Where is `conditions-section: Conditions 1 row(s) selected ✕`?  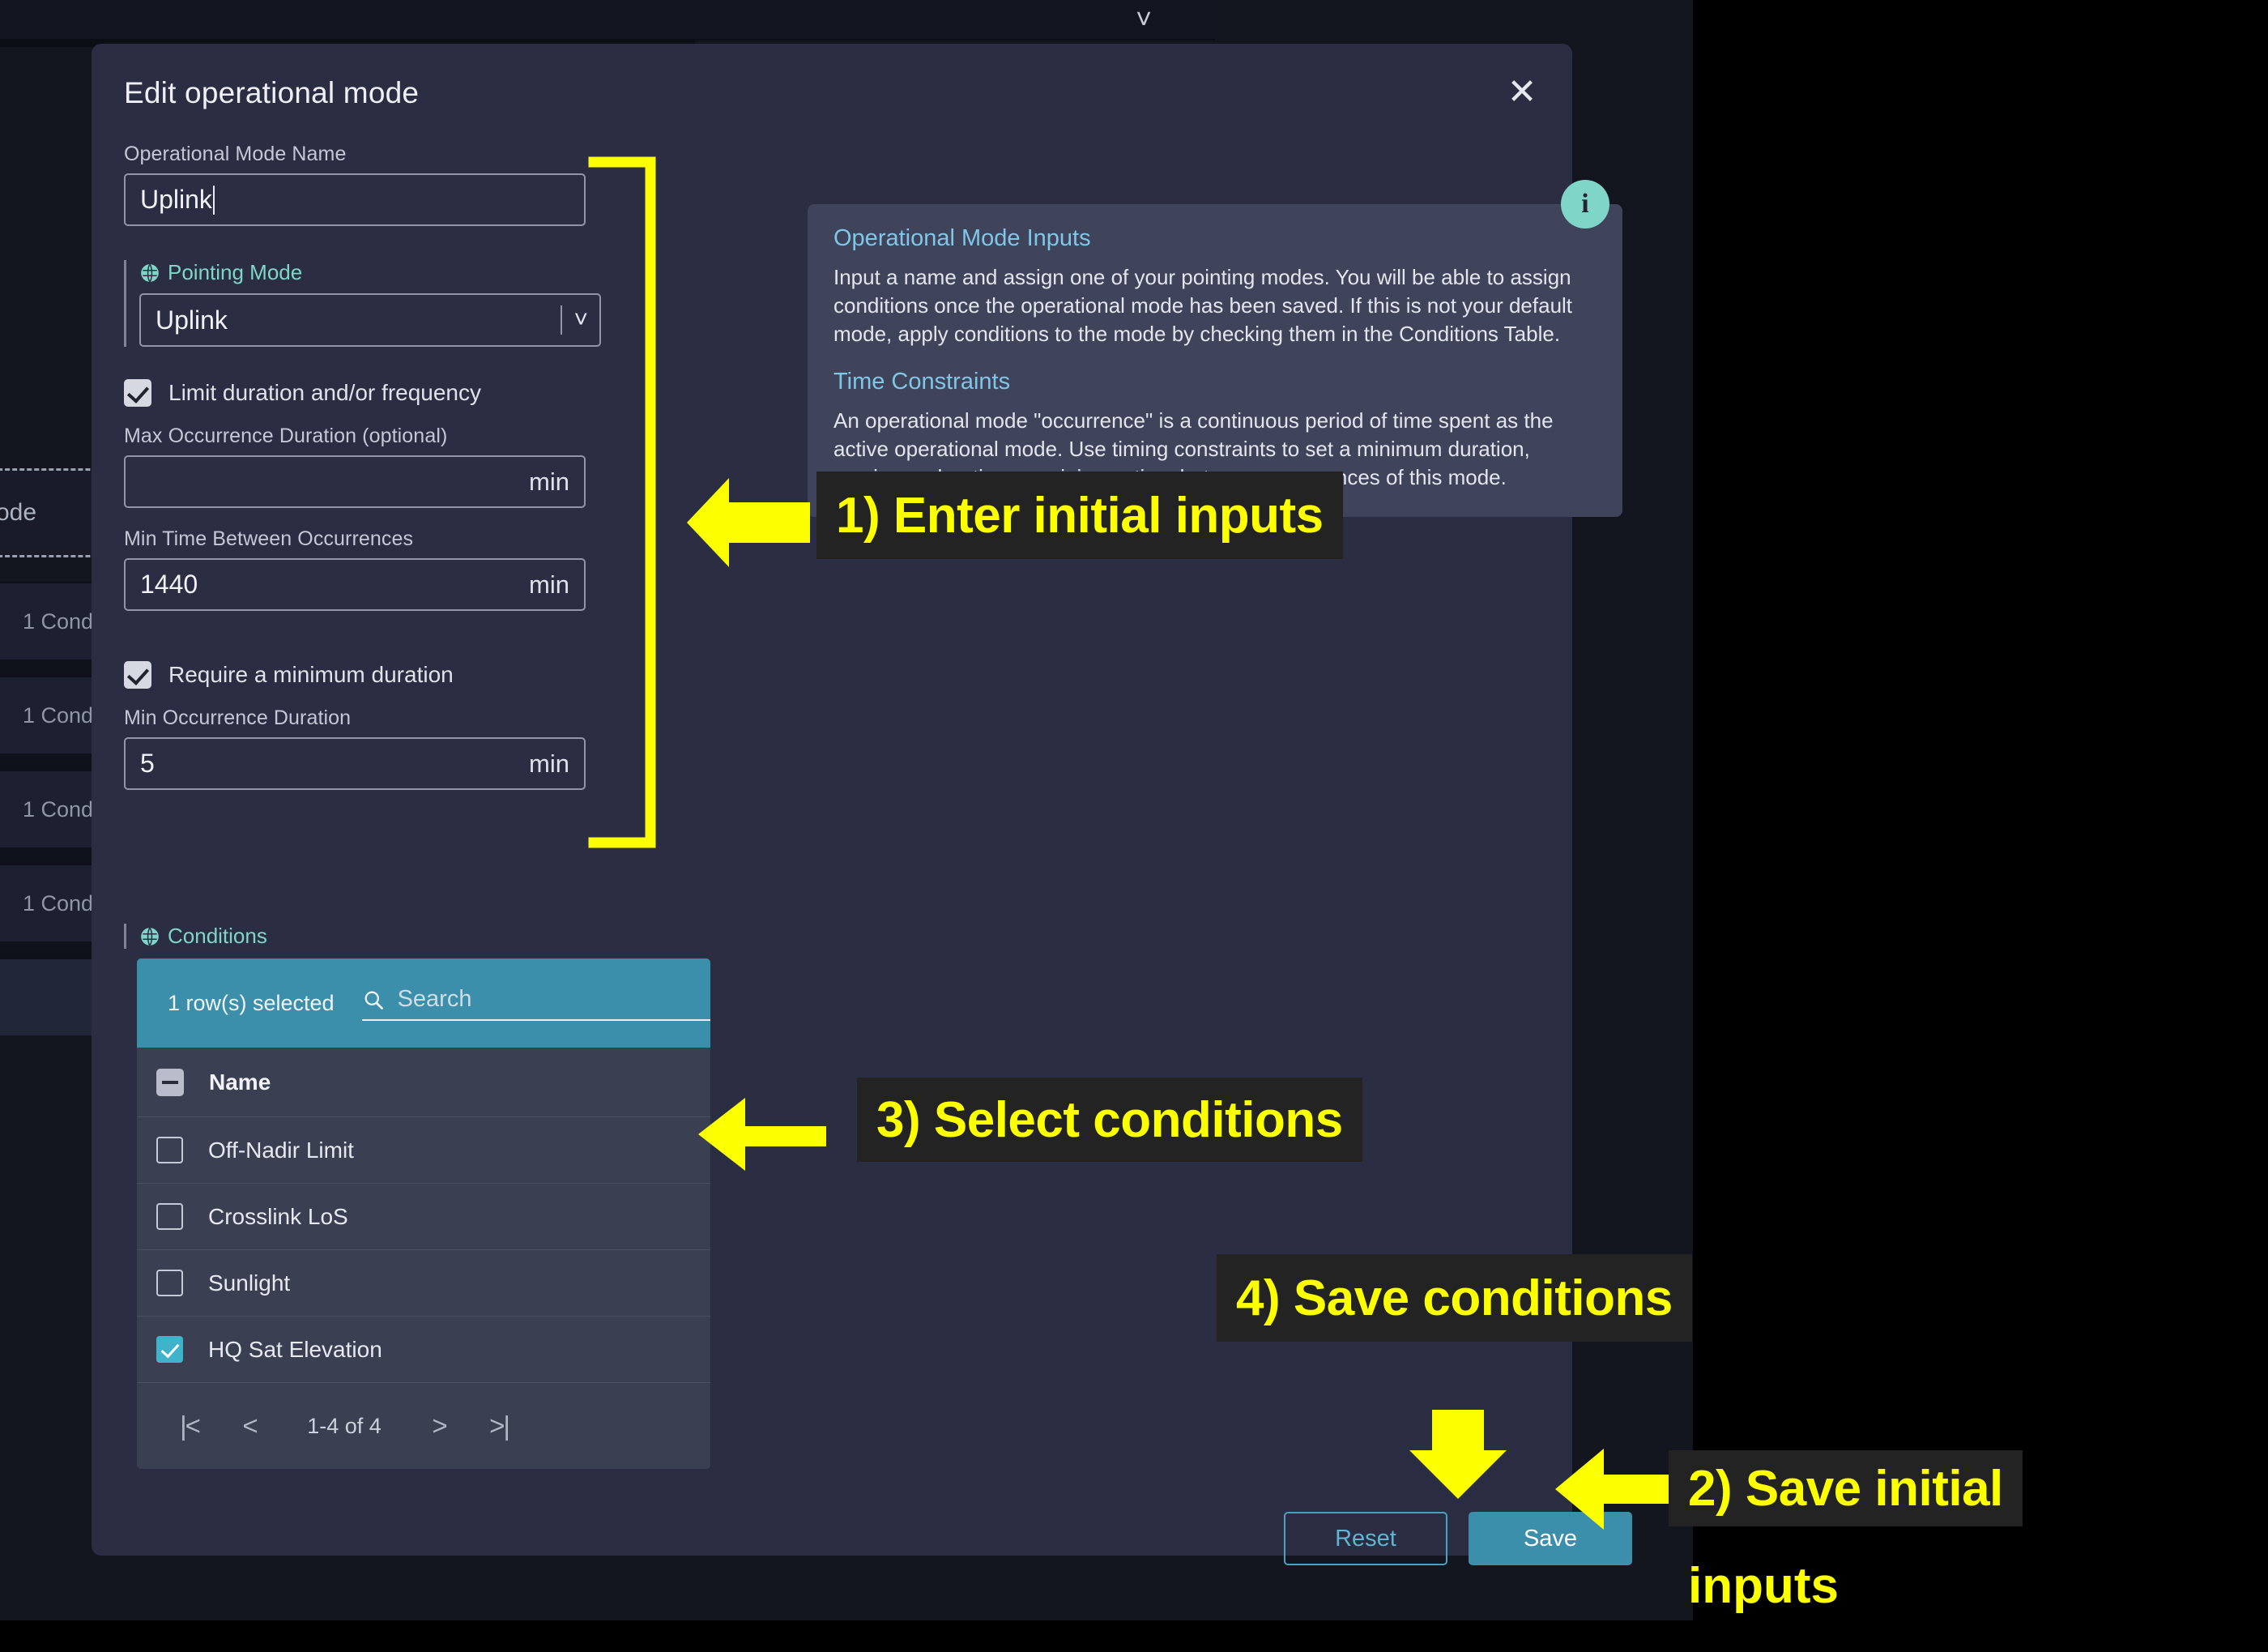
conditions-section: Conditions 1 row(s) selected ✕ is located at coordinates (417, 1196).